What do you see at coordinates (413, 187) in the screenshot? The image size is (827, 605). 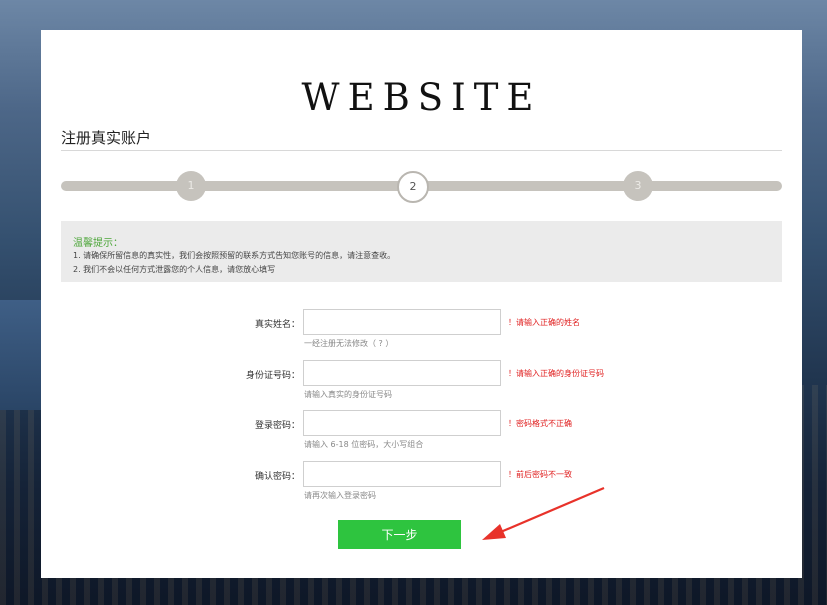 I see `step-2-current: 2` at bounding box center [413, 187].